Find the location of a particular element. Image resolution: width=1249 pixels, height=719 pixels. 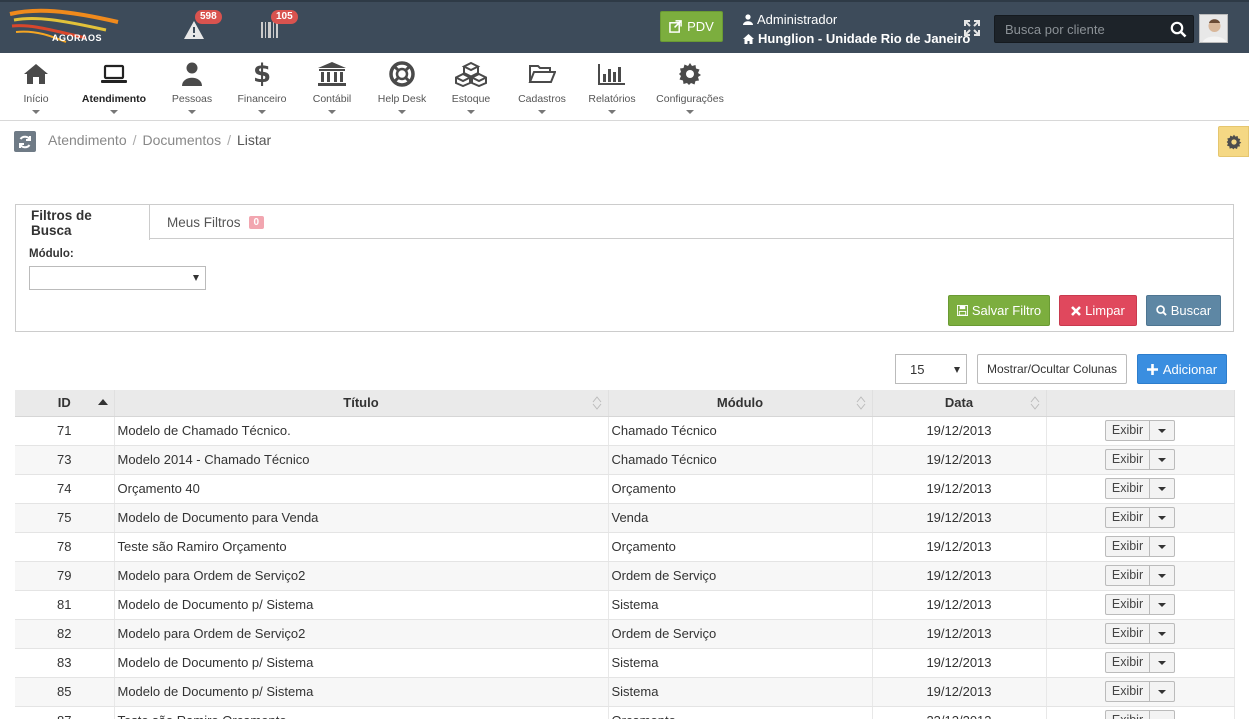

pdv-button: PDV is located at coordinates (691, 26).